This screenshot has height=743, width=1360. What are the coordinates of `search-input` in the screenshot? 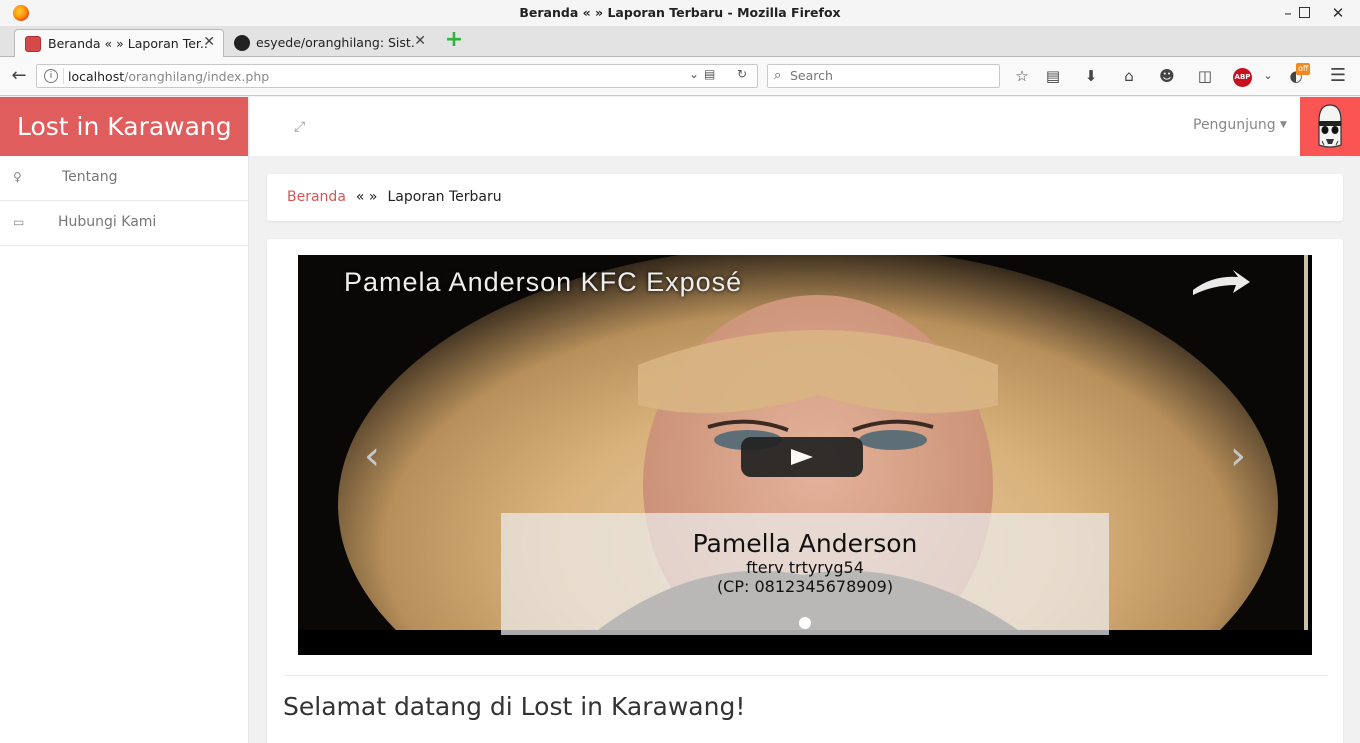 It's located at (890, 75).